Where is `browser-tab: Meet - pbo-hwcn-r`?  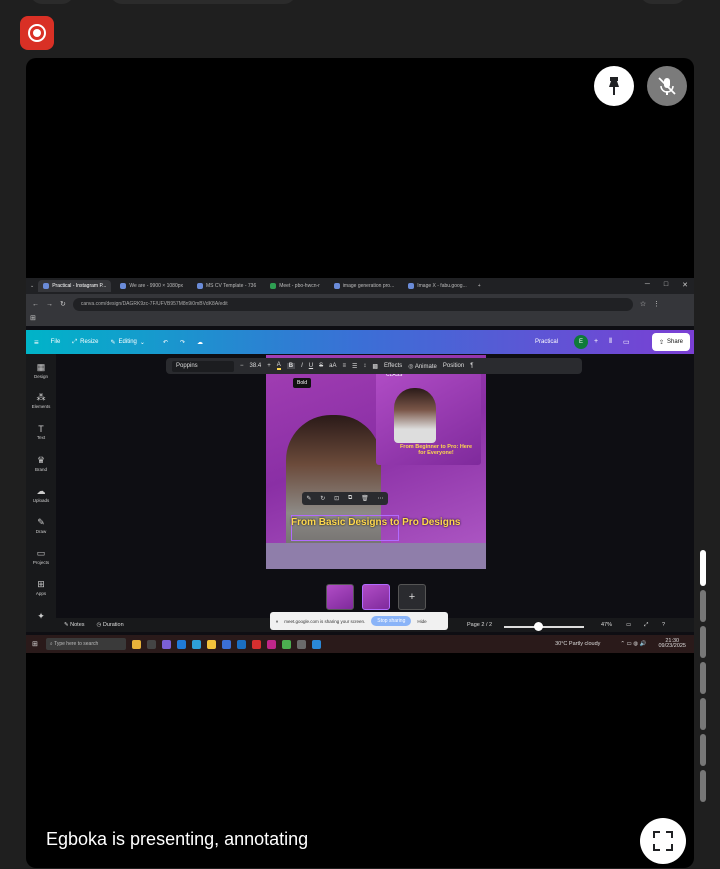 browser-tab: Meet - pbo-hwcn-r is located at coordinates (295, 286).